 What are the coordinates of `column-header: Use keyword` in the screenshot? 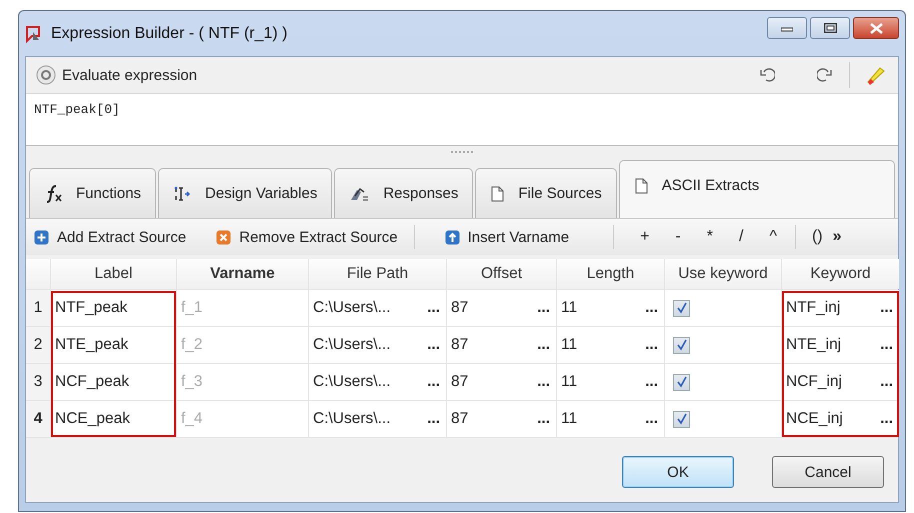 It's located at (723, 274).